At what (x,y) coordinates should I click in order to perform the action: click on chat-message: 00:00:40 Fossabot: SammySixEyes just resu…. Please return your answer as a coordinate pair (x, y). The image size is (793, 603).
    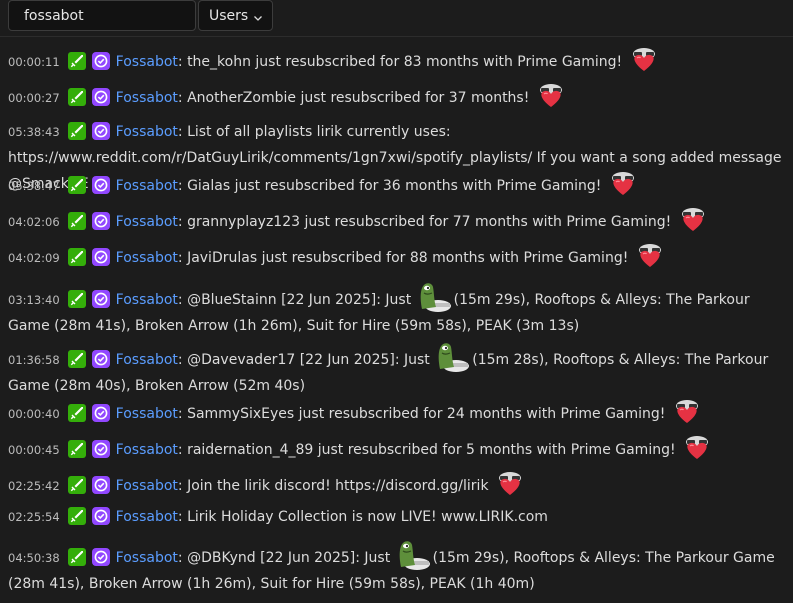
    Looking at the image, I should click on (397, 413).